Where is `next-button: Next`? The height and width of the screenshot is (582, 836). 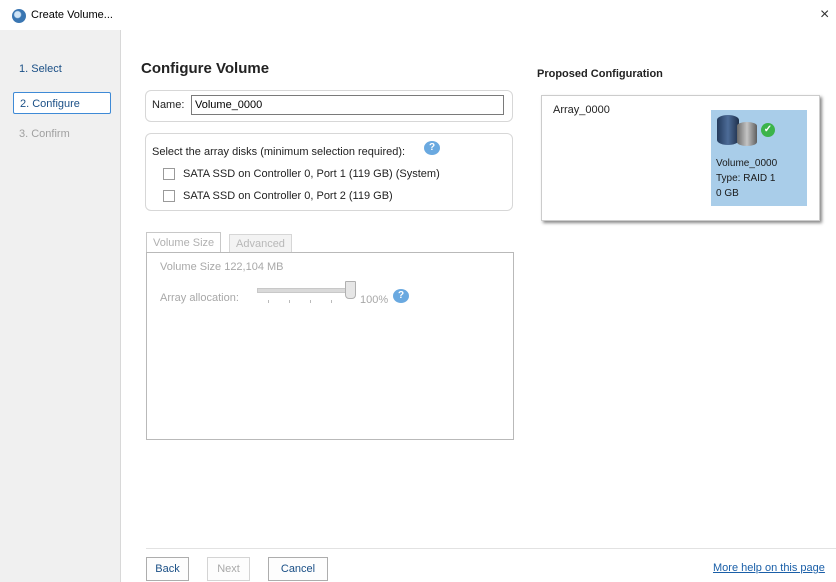 next-button: Next is located at coordinates (228, 569).